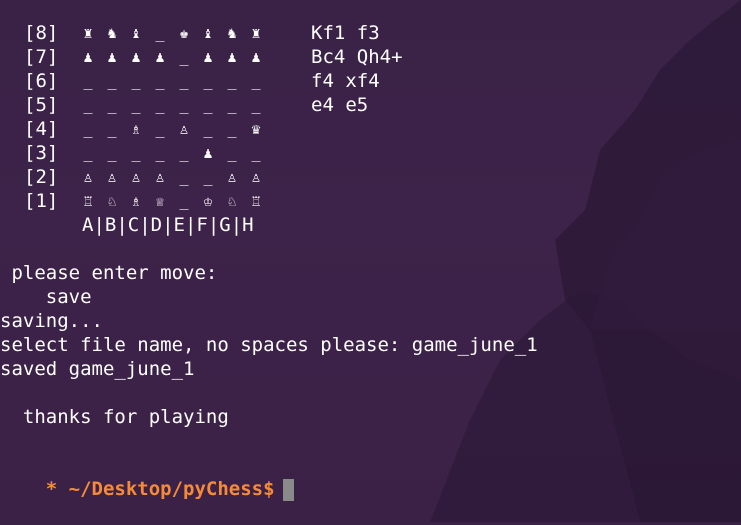  What do you see at coordinates (168, 225) in the screenshot?
I see `file-labels: A|B|C|D|E|F|G|H` at bounding box center [168, 225].